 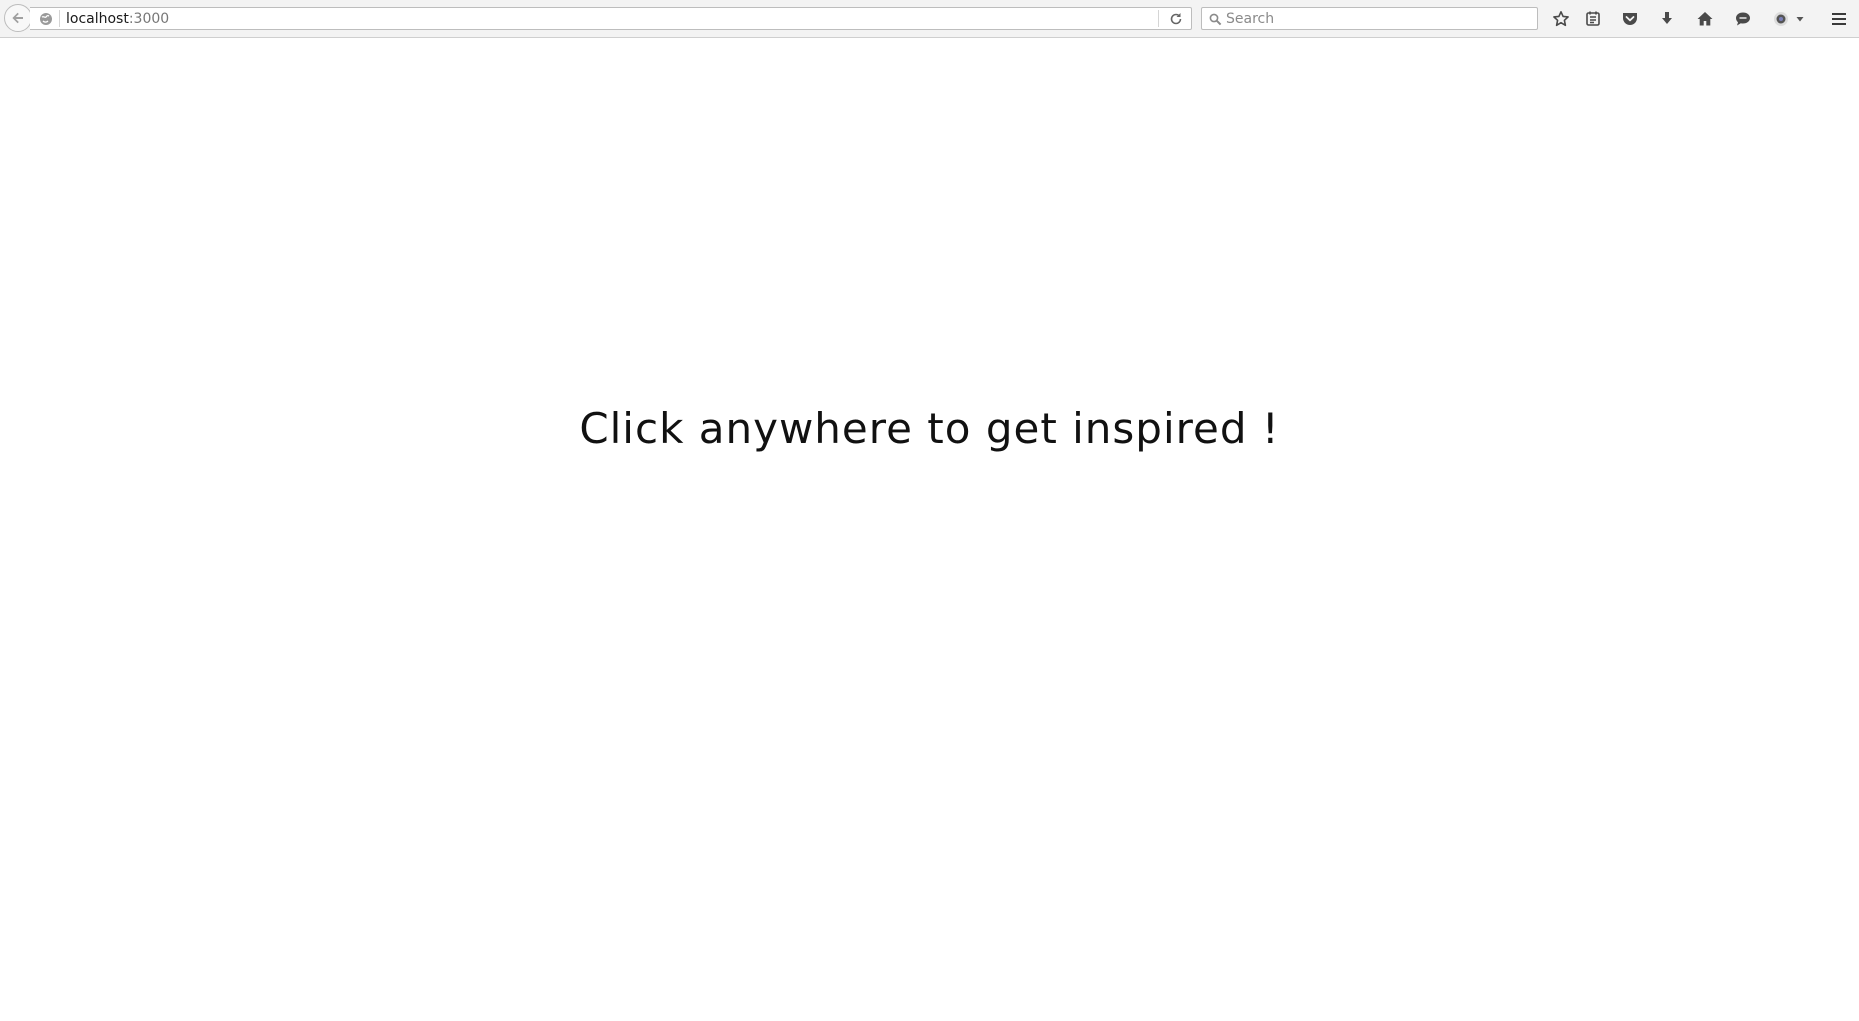 I want to click on url-text: localhost:3000, so click(x=117, y=19).